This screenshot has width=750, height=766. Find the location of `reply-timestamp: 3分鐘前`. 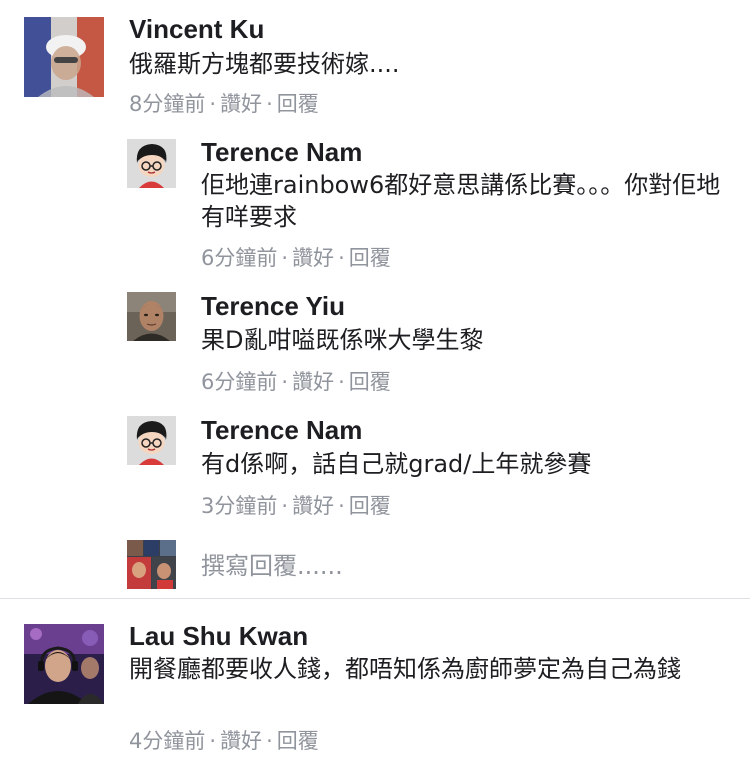

reply-timestamp: 3分鐘前 is located at coordinates (239, 506).